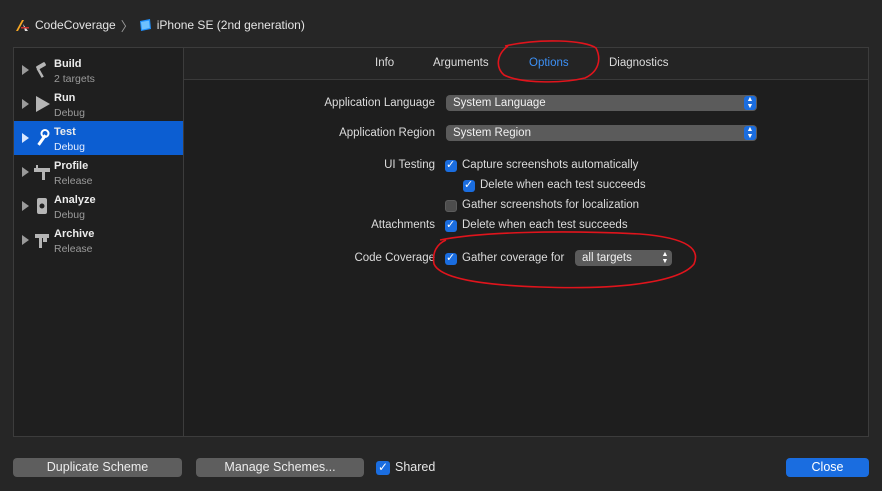  Describe the element at coordinates (74, 234) in the screenshot. I see `sidebar-item-title: Archive` at that location.